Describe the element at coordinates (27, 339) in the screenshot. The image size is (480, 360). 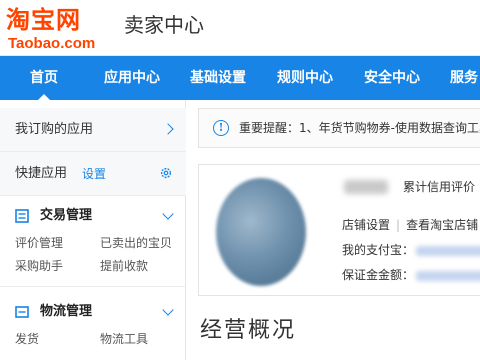
I see `link-ship: 发货` at that location.